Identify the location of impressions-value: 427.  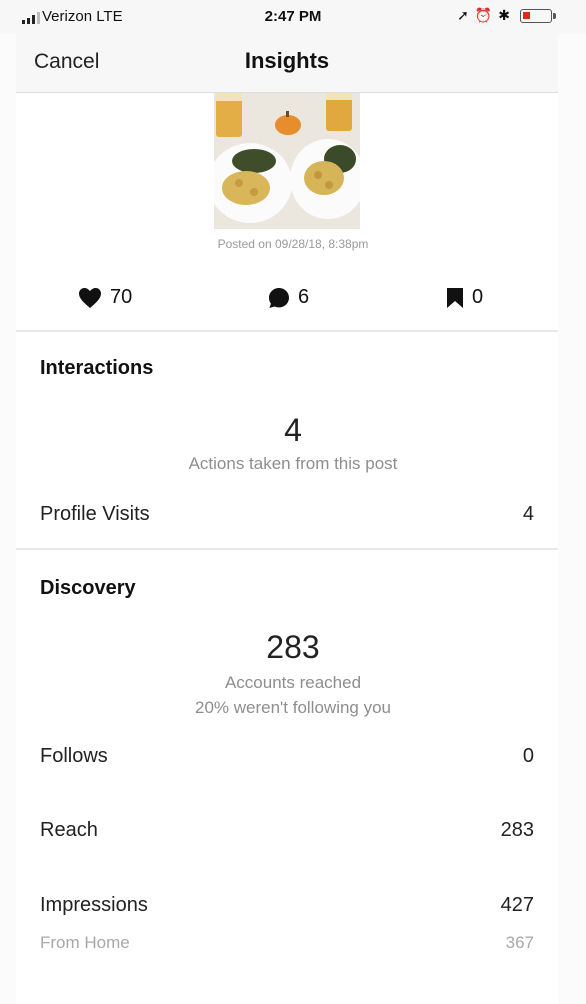
(517, 905).